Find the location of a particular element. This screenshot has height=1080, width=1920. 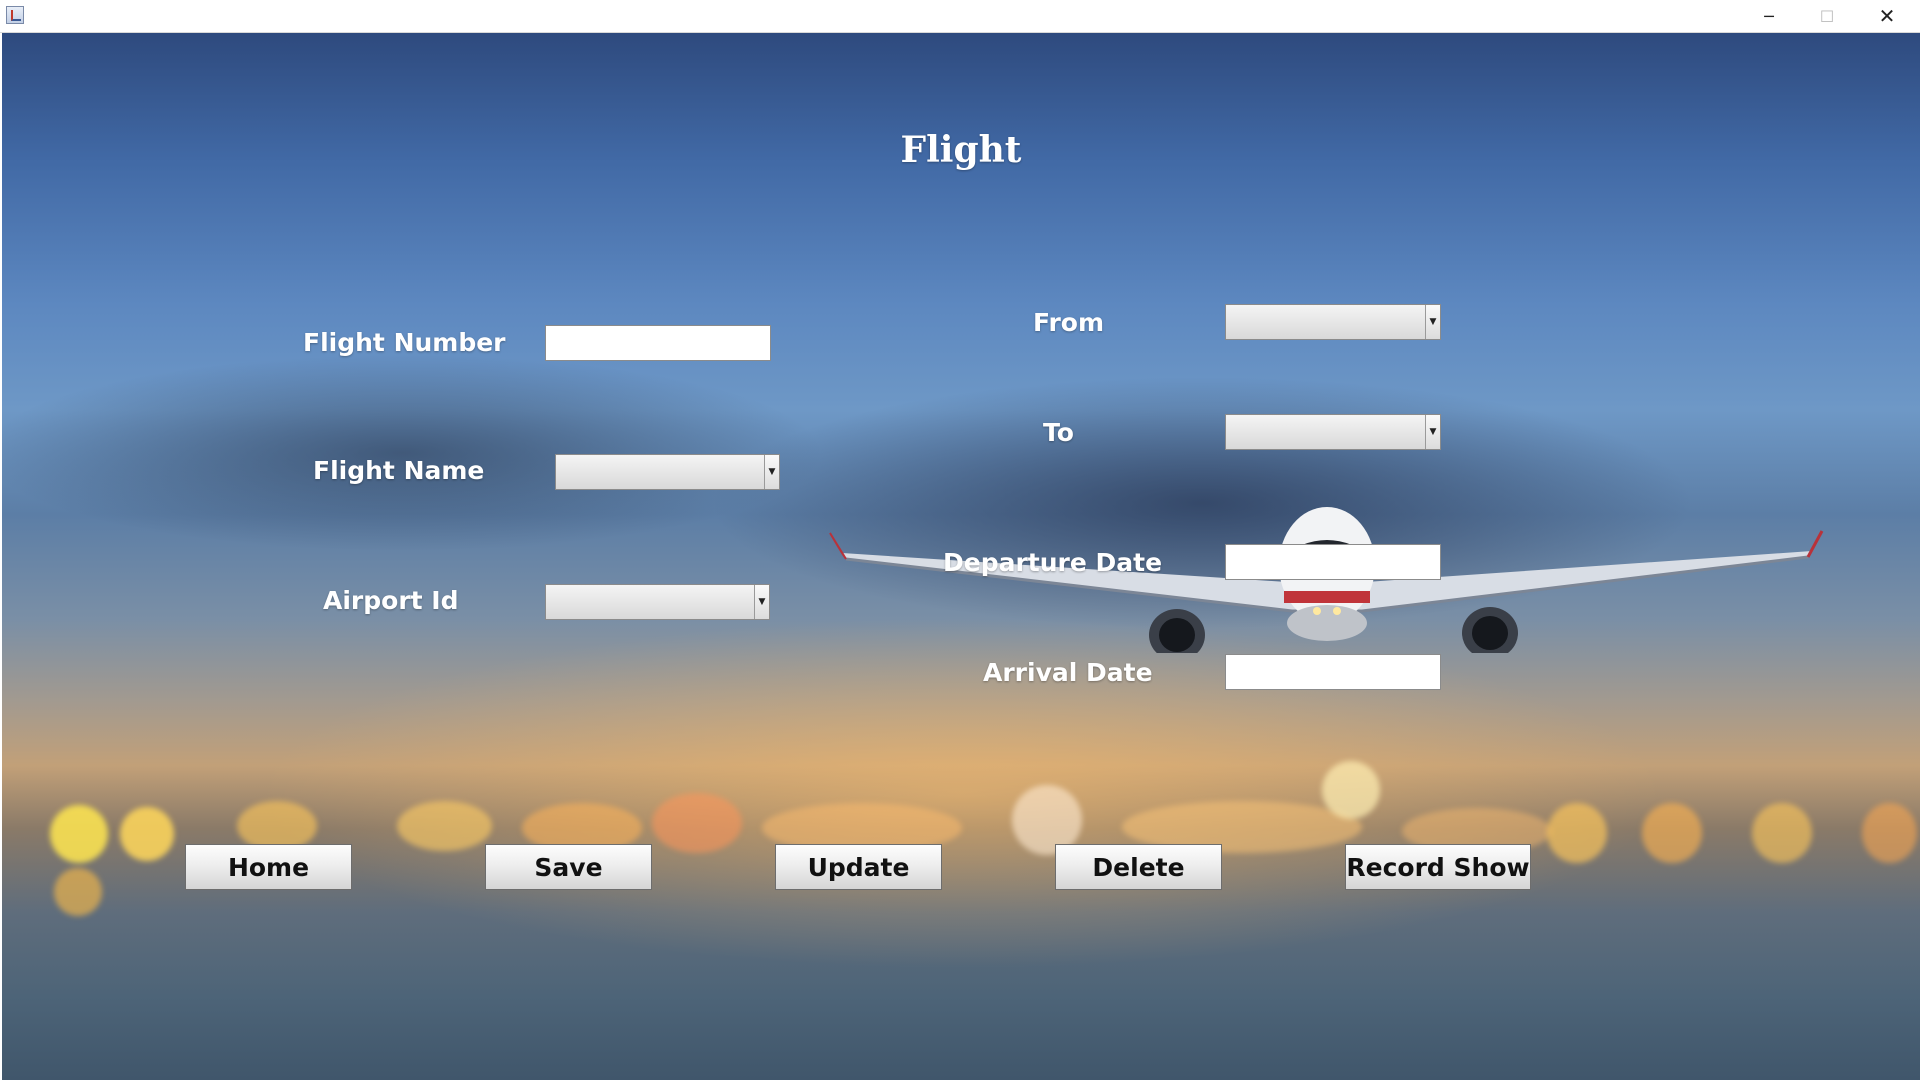

to-dropdown: ▼ is located at coordinates (1333, 432).